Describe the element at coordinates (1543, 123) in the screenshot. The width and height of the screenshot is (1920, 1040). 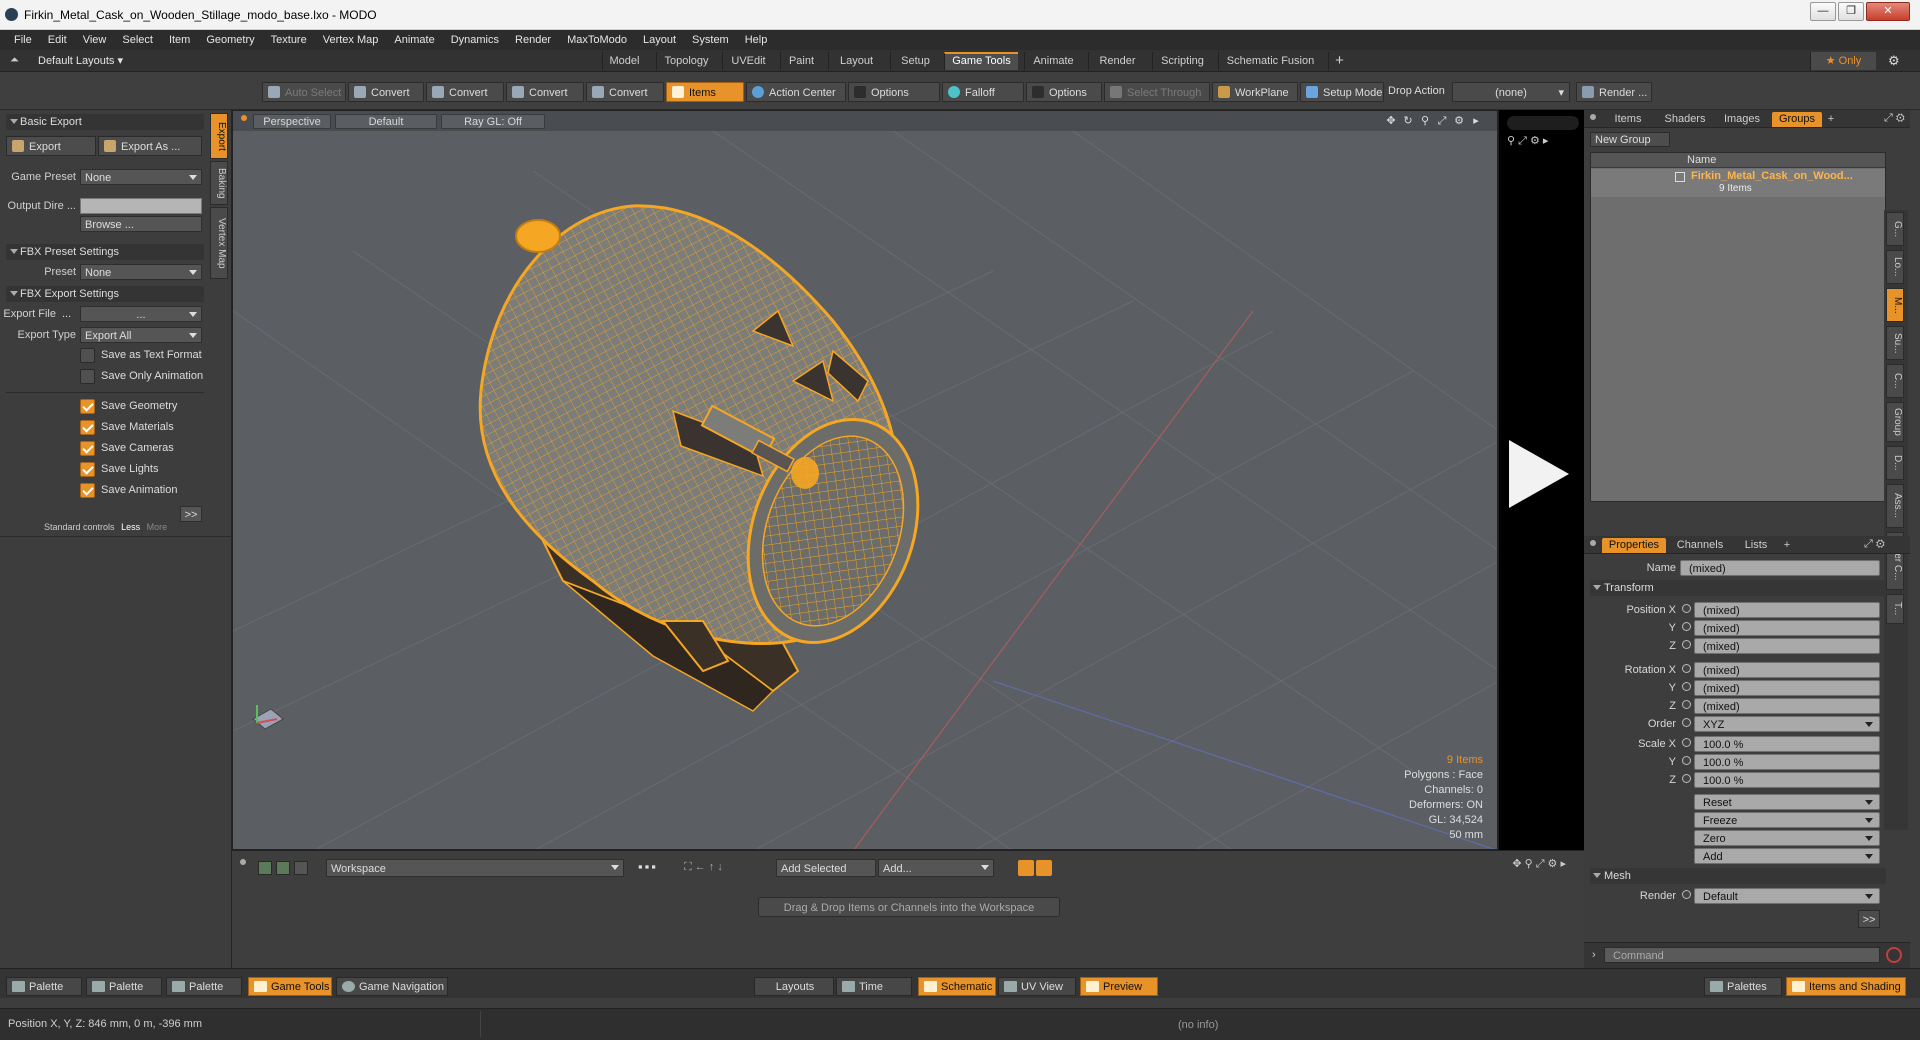
I see `preview-toggle-bar` at that location.